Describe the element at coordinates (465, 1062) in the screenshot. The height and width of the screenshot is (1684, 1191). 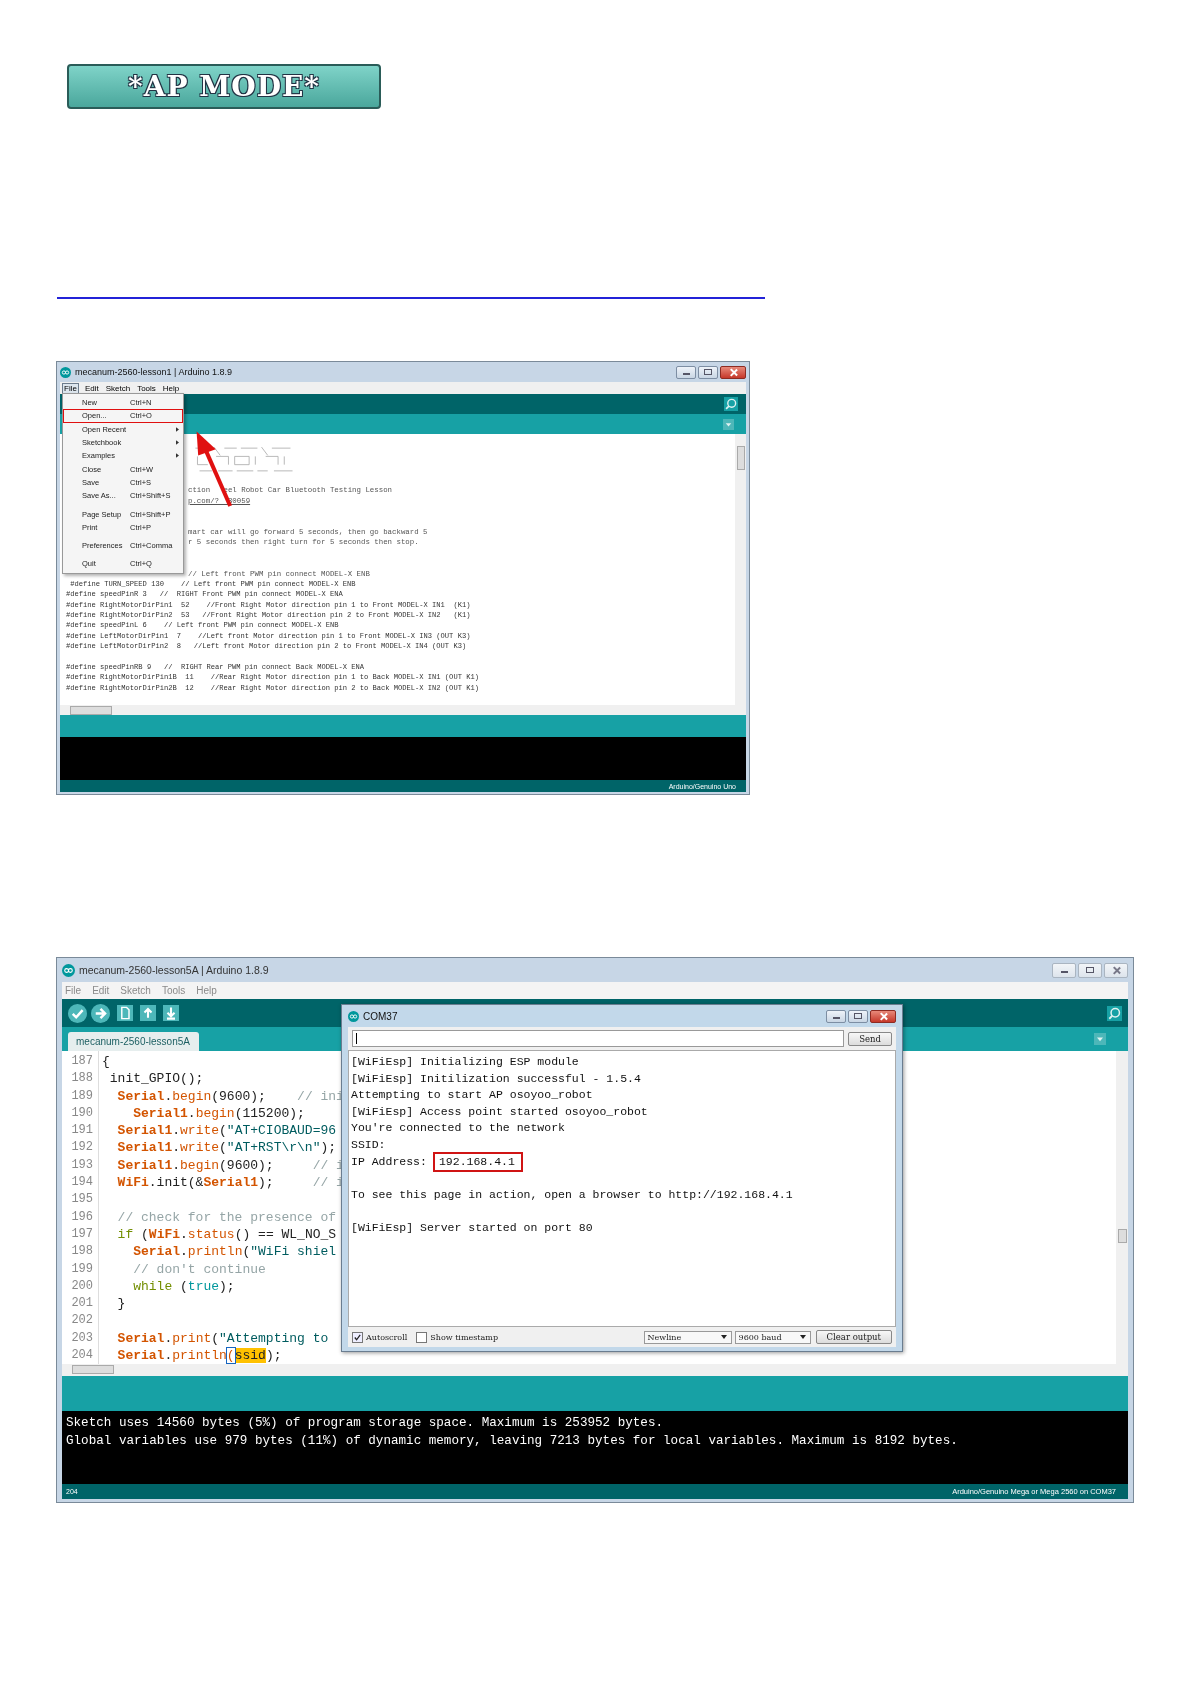
I see `output-line: [WiFiEsp] Initializing ESP module` at that location.